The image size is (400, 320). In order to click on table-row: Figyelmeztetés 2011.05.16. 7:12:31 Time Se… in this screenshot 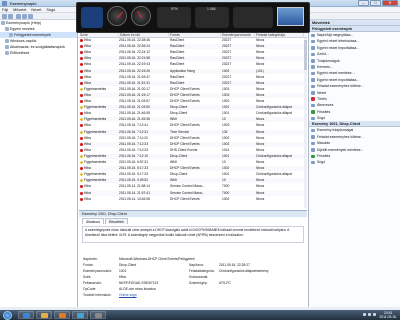, I will do `click(193, 132)`.